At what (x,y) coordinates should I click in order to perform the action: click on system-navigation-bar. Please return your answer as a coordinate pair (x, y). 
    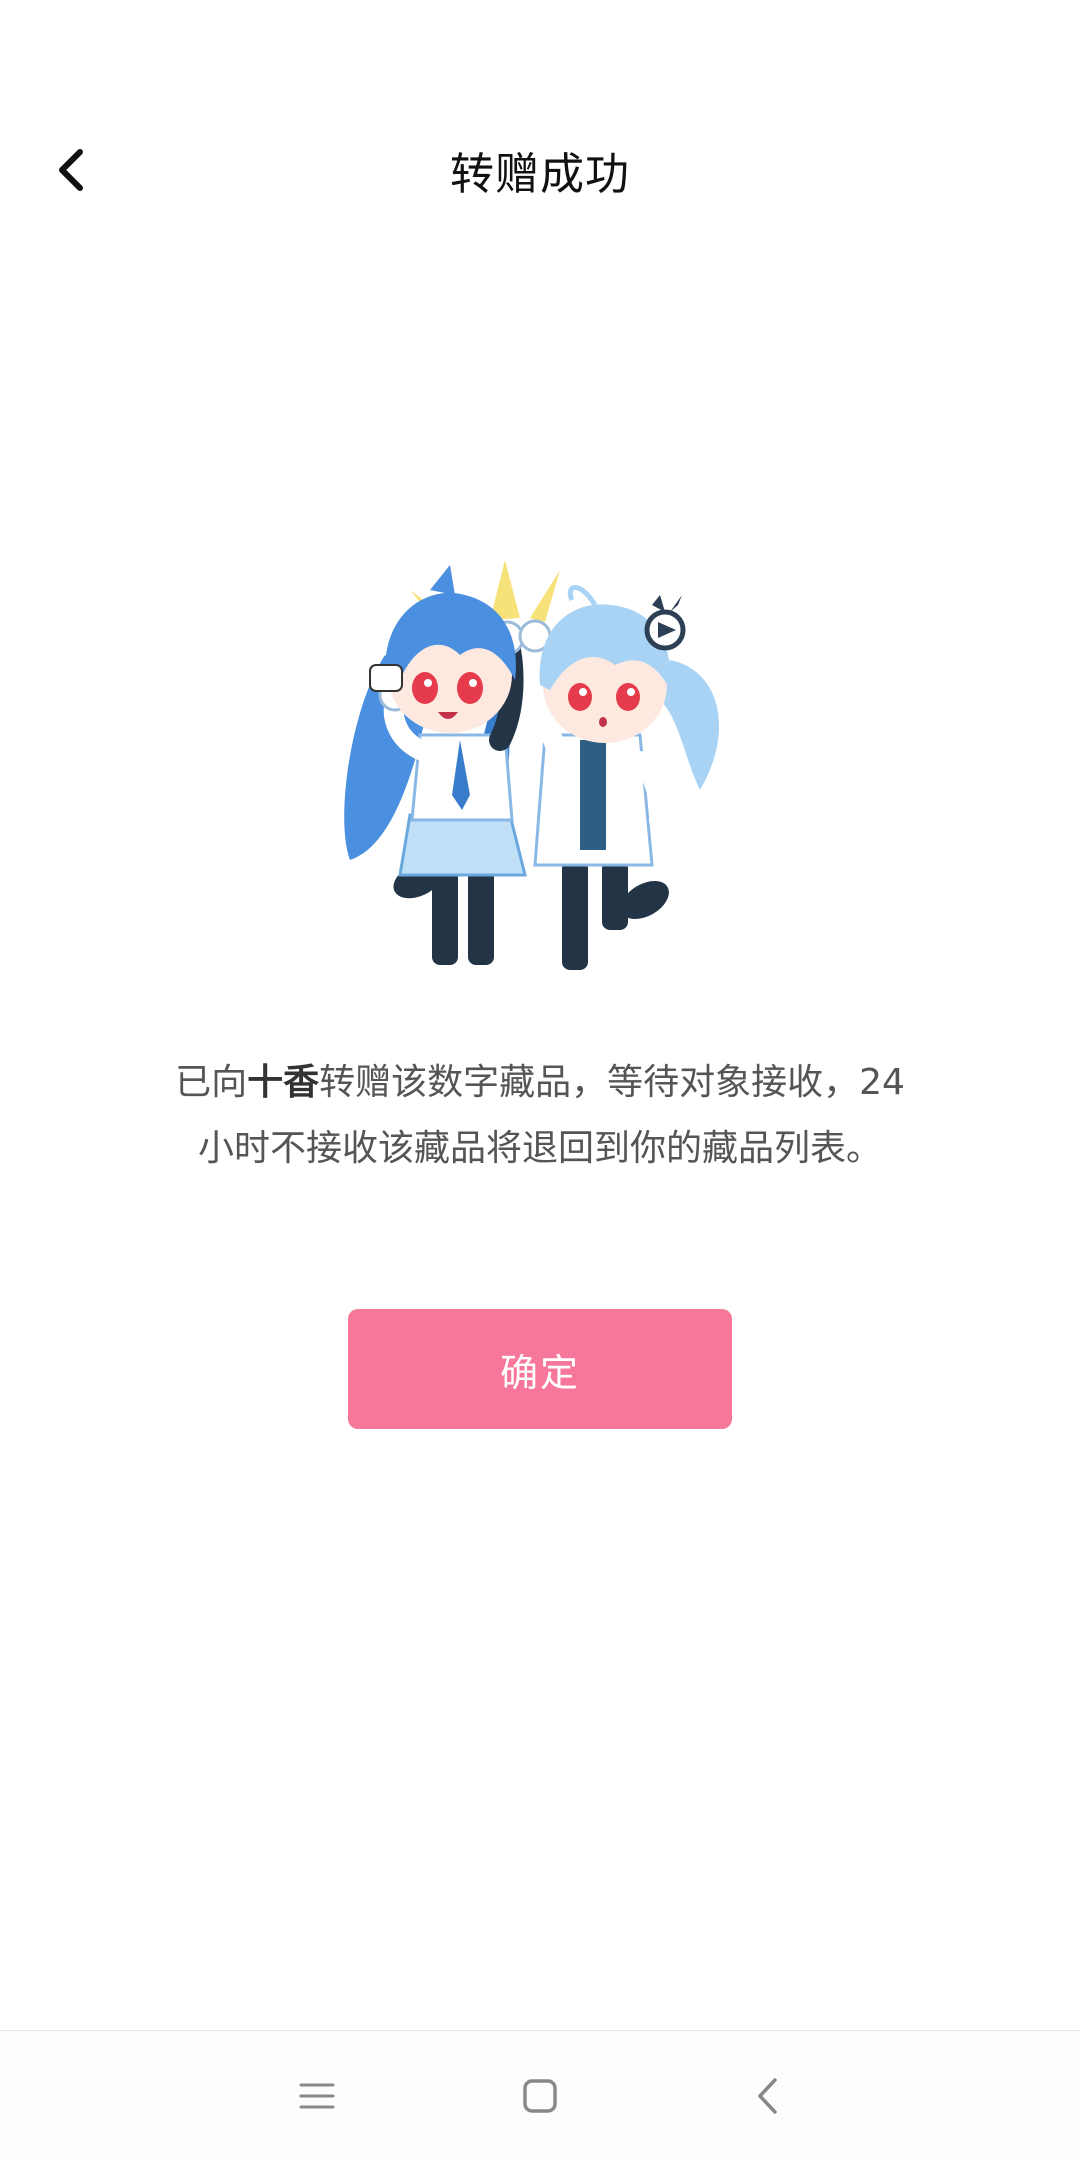
    Looking at the image, I should click on (540, 2095).